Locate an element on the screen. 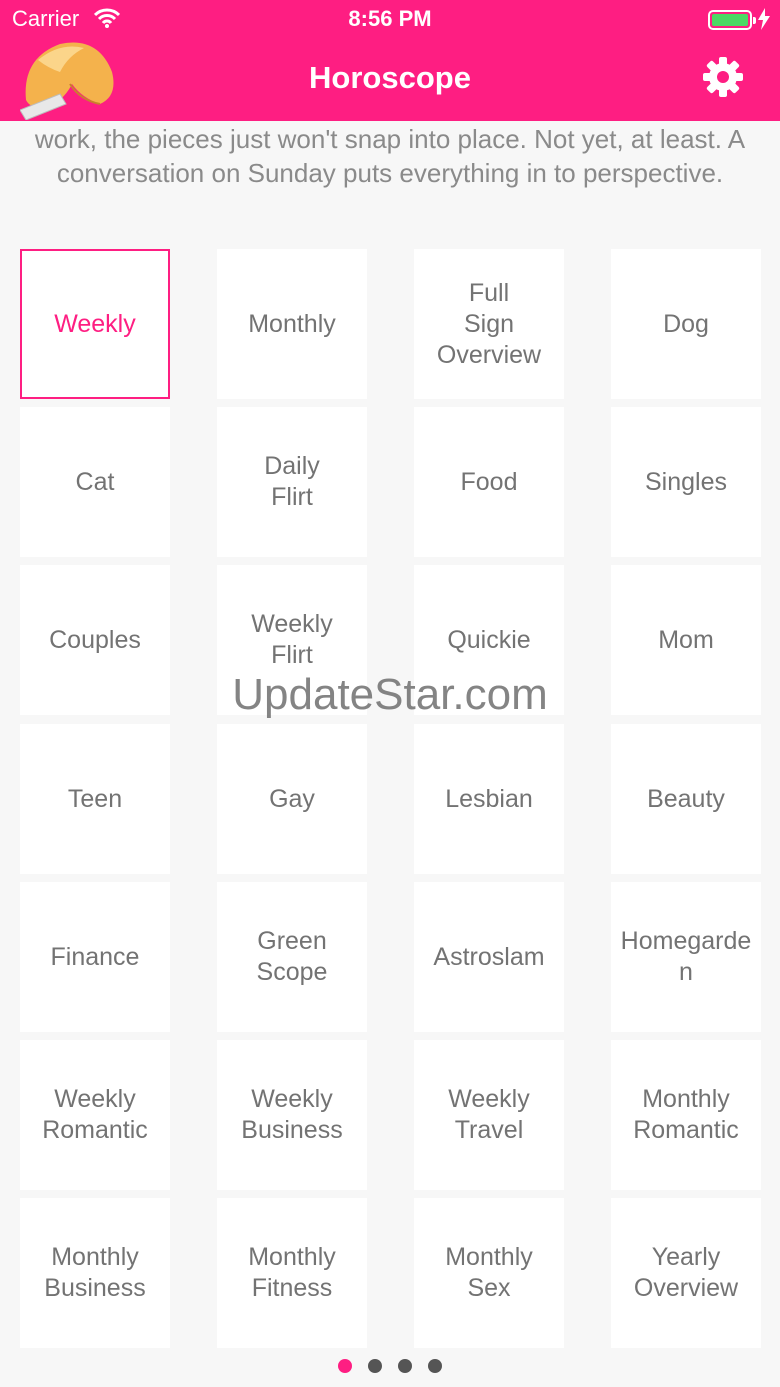  category-singles-button: Singles is located at coordinates (686, 482).